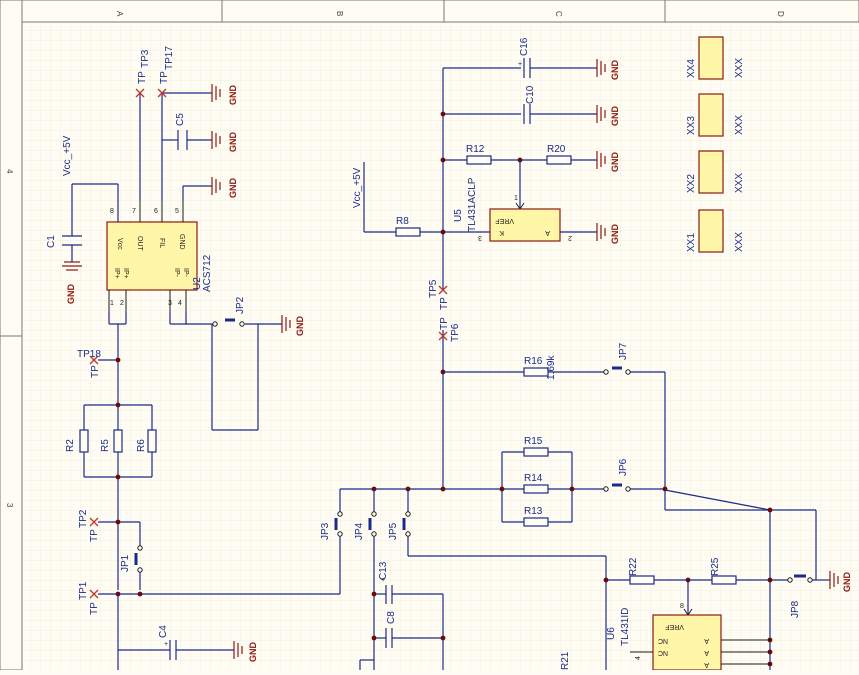 This screenshot has height=675, width=859. What do you see at coordinates (570, 237) in the screenshot?
I see `u5-num-2: 2` at bounding box center [570, 237].